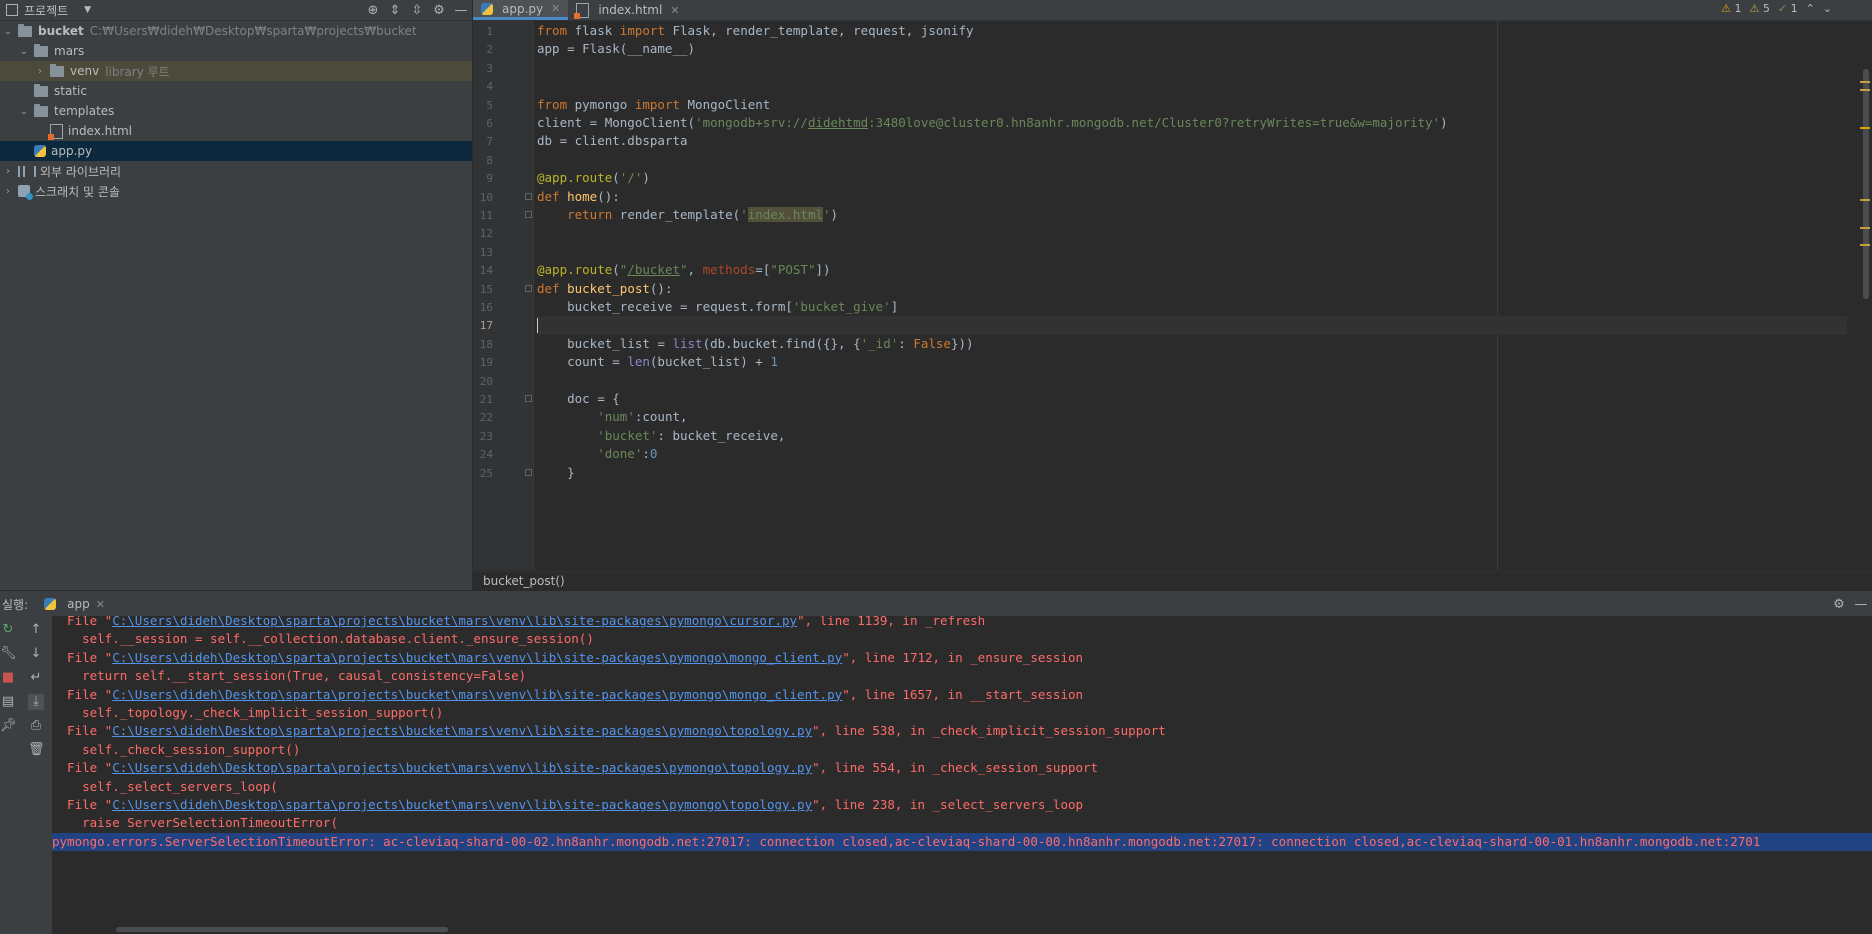 Image resolution: width=1872 pixels, height=934 pixels. I want to click on code-line: from pymongo import MongoClient, so click(653, 105).